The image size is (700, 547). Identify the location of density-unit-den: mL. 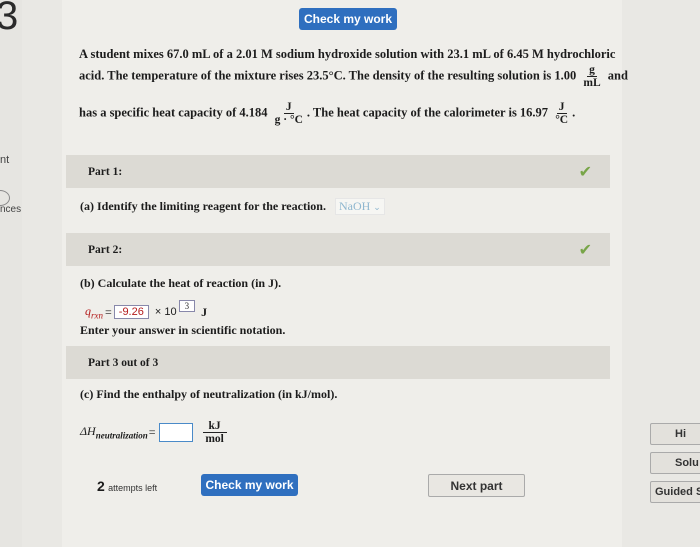
(592, 83).